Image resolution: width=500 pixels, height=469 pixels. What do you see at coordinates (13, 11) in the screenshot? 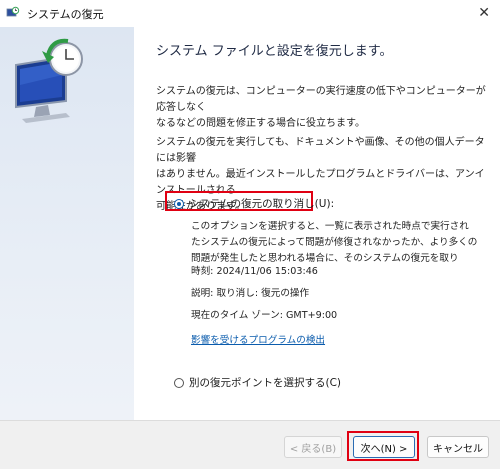
I see `system-restore-icon` at bounding box center [13, 11].